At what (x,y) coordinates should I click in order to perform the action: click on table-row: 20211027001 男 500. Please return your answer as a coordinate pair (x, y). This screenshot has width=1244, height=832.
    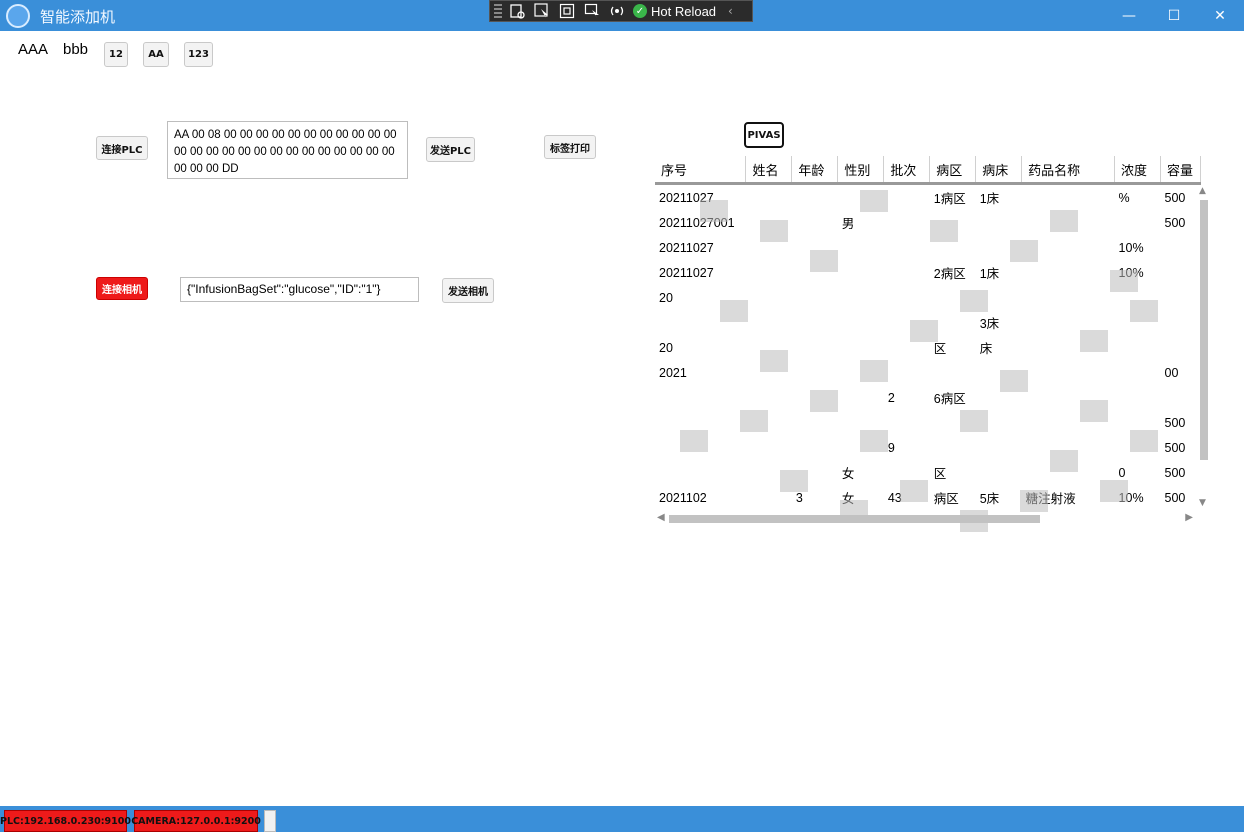
    Looking at the image, I should click on (928, 222).